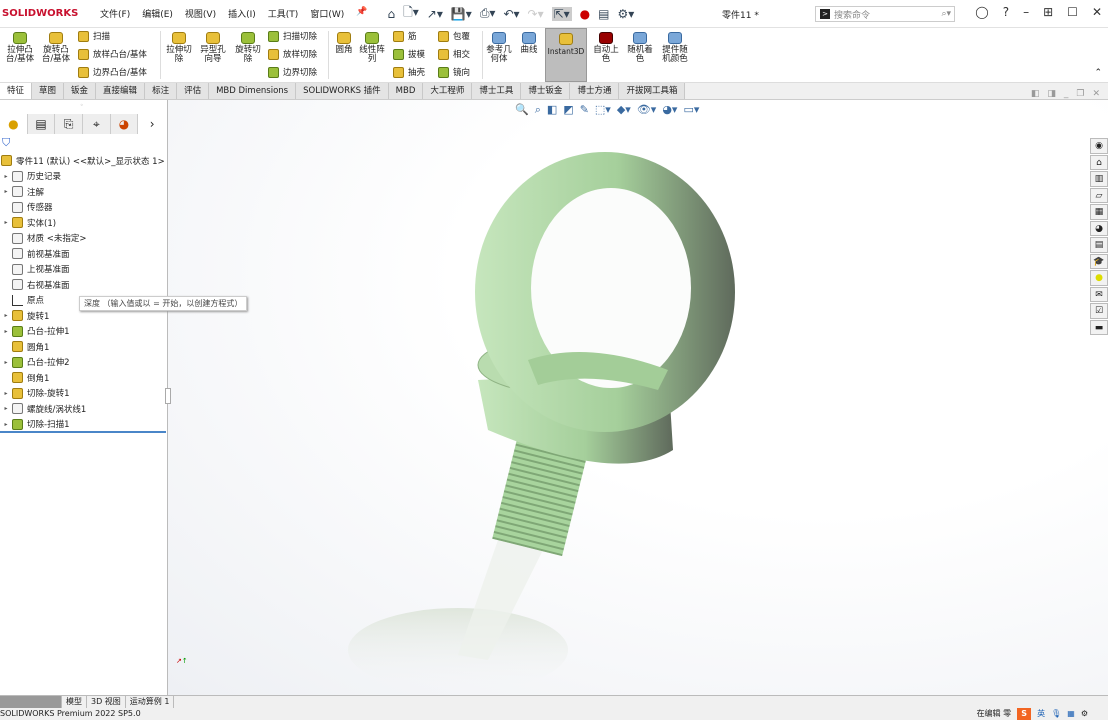 This screenshot has width=1108, height=720. What do you see at coordinates (1099, 311) in the screenshot?
I see `checklist-icon: ☑` at bounding box center [1099, 311].